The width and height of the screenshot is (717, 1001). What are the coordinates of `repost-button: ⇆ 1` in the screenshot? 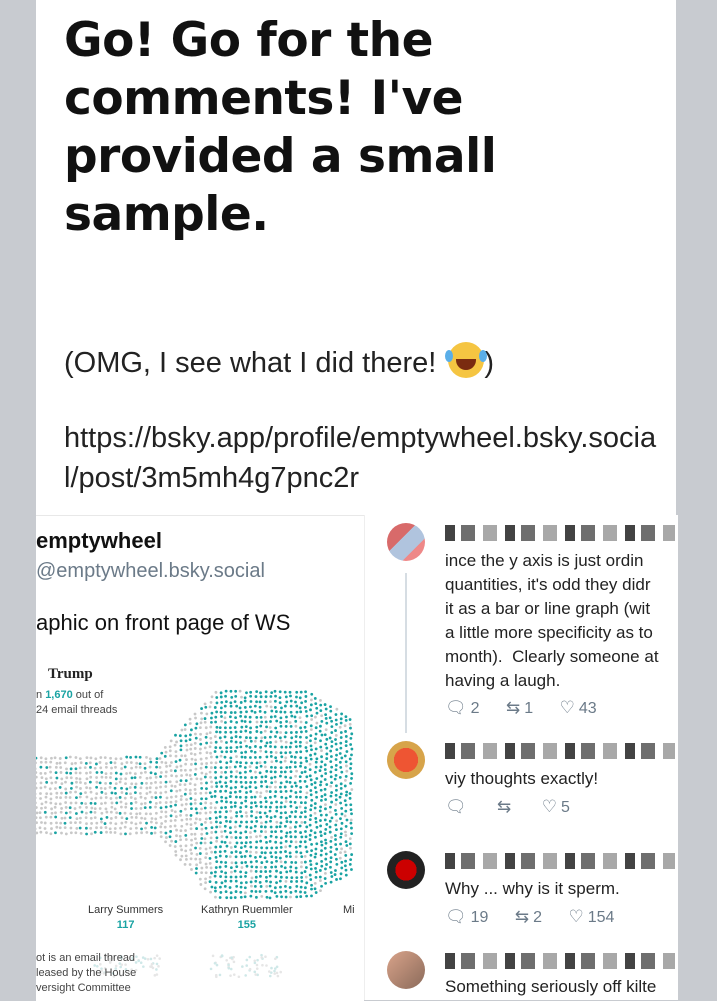 It's located at (519, 708).